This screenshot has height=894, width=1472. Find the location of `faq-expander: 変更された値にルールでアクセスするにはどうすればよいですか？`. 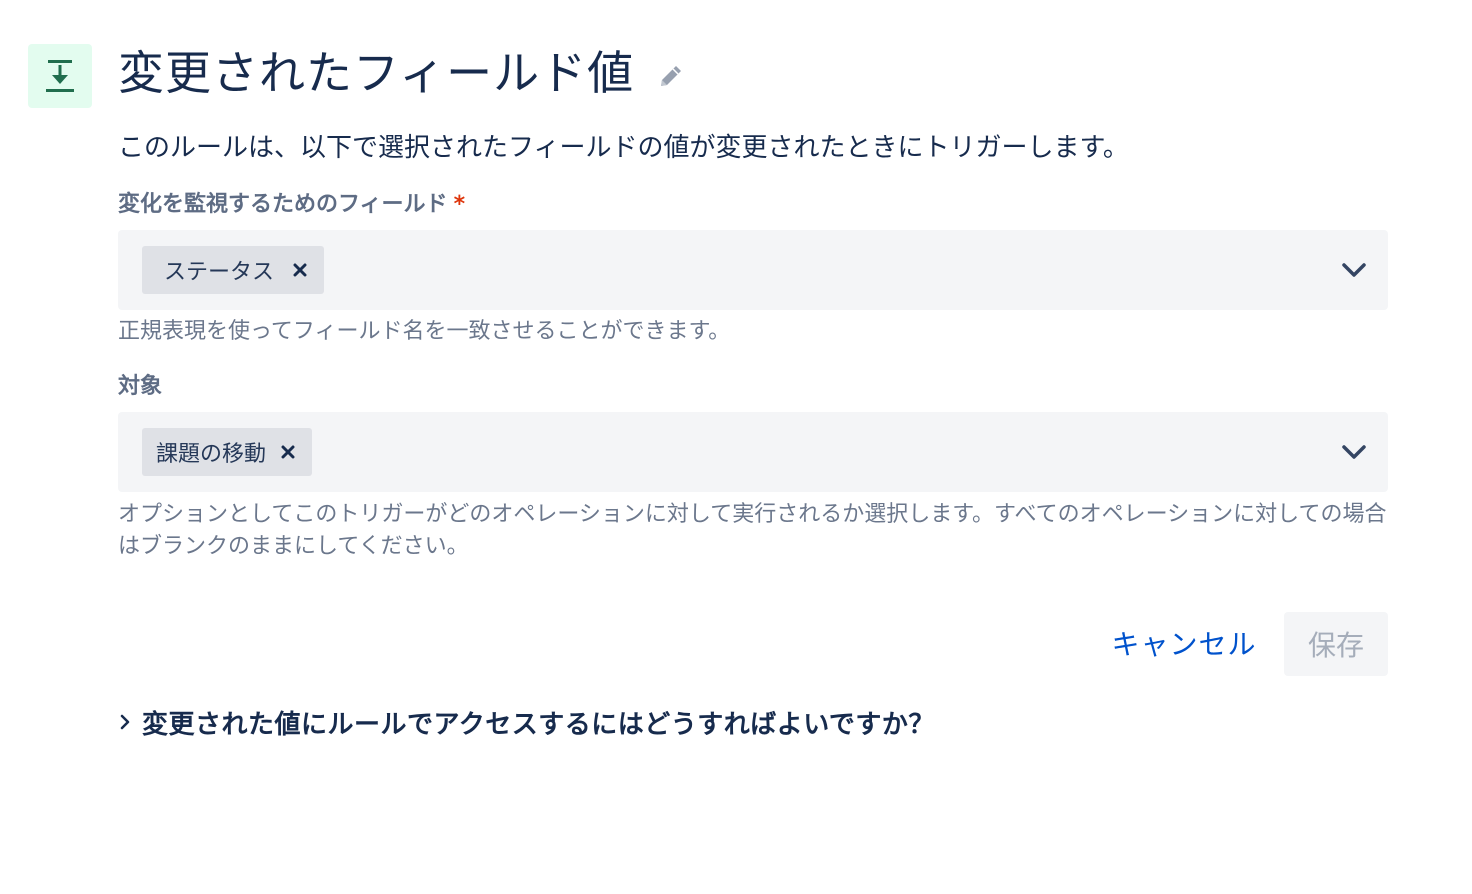

faq-expander: 変更された値にルールでアクセスするにはどうすればよいですか？ is located at coordinates (525, 722).